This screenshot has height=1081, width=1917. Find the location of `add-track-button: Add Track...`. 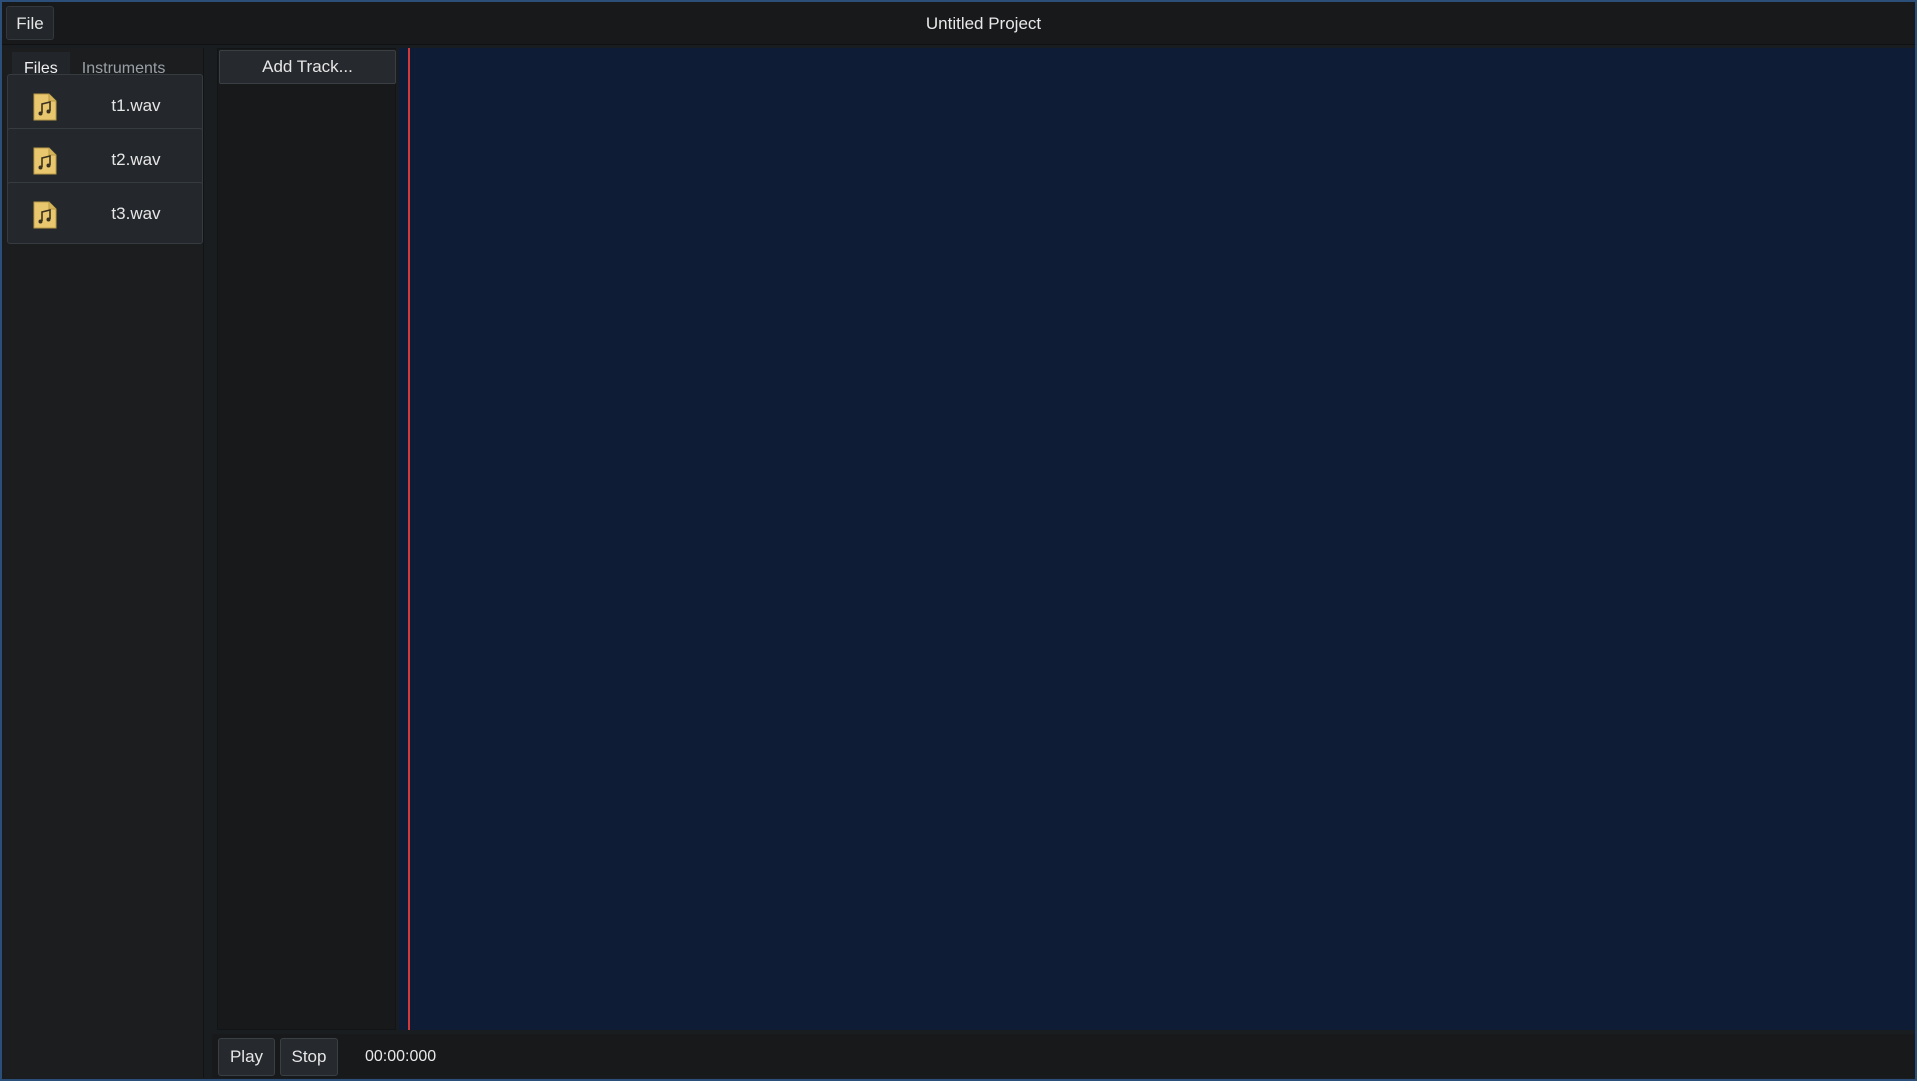

add-track-button: Add Track... is located at coordinates (307, 67).